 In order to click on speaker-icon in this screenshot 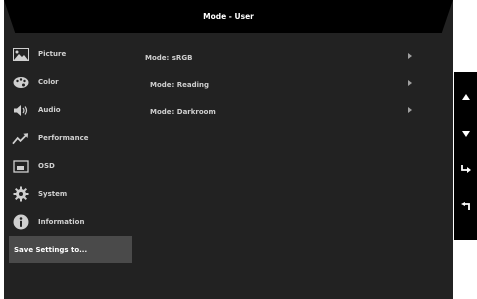, I will do `click(20, 110)`.